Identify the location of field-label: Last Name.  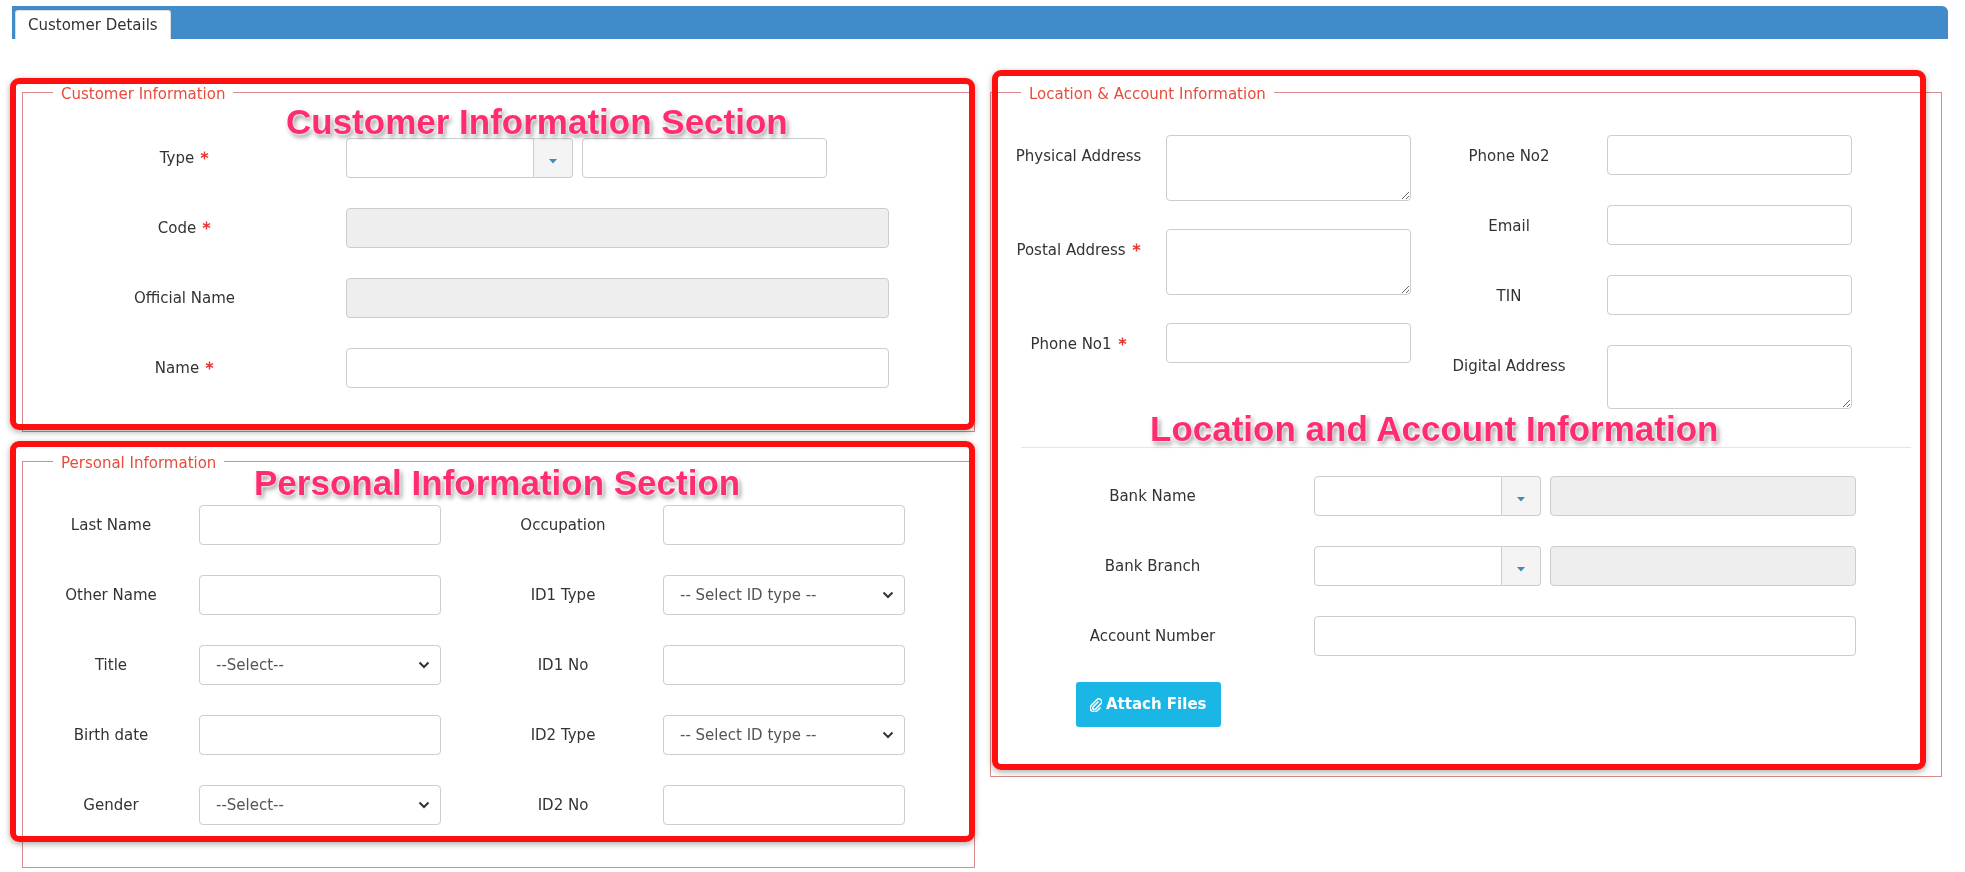
(111, 525).